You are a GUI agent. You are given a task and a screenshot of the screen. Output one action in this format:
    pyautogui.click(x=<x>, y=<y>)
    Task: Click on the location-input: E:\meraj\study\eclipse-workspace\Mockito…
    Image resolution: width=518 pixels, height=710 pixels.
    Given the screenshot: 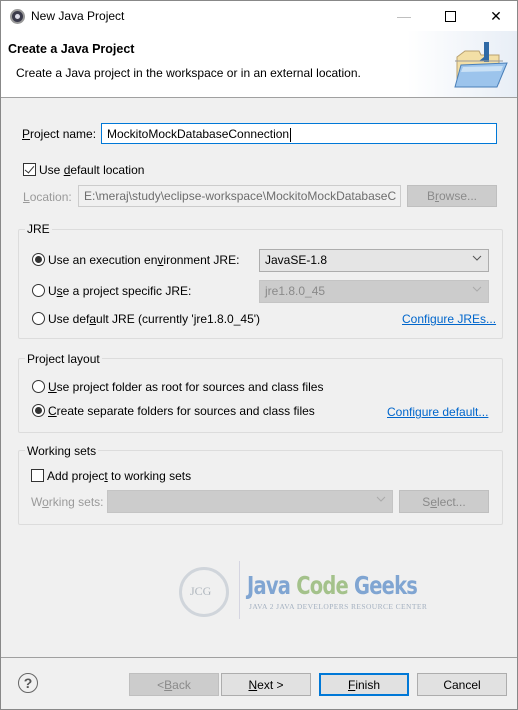 What is the action you would take?
    pyautogui.click(x=239, y=196)
    